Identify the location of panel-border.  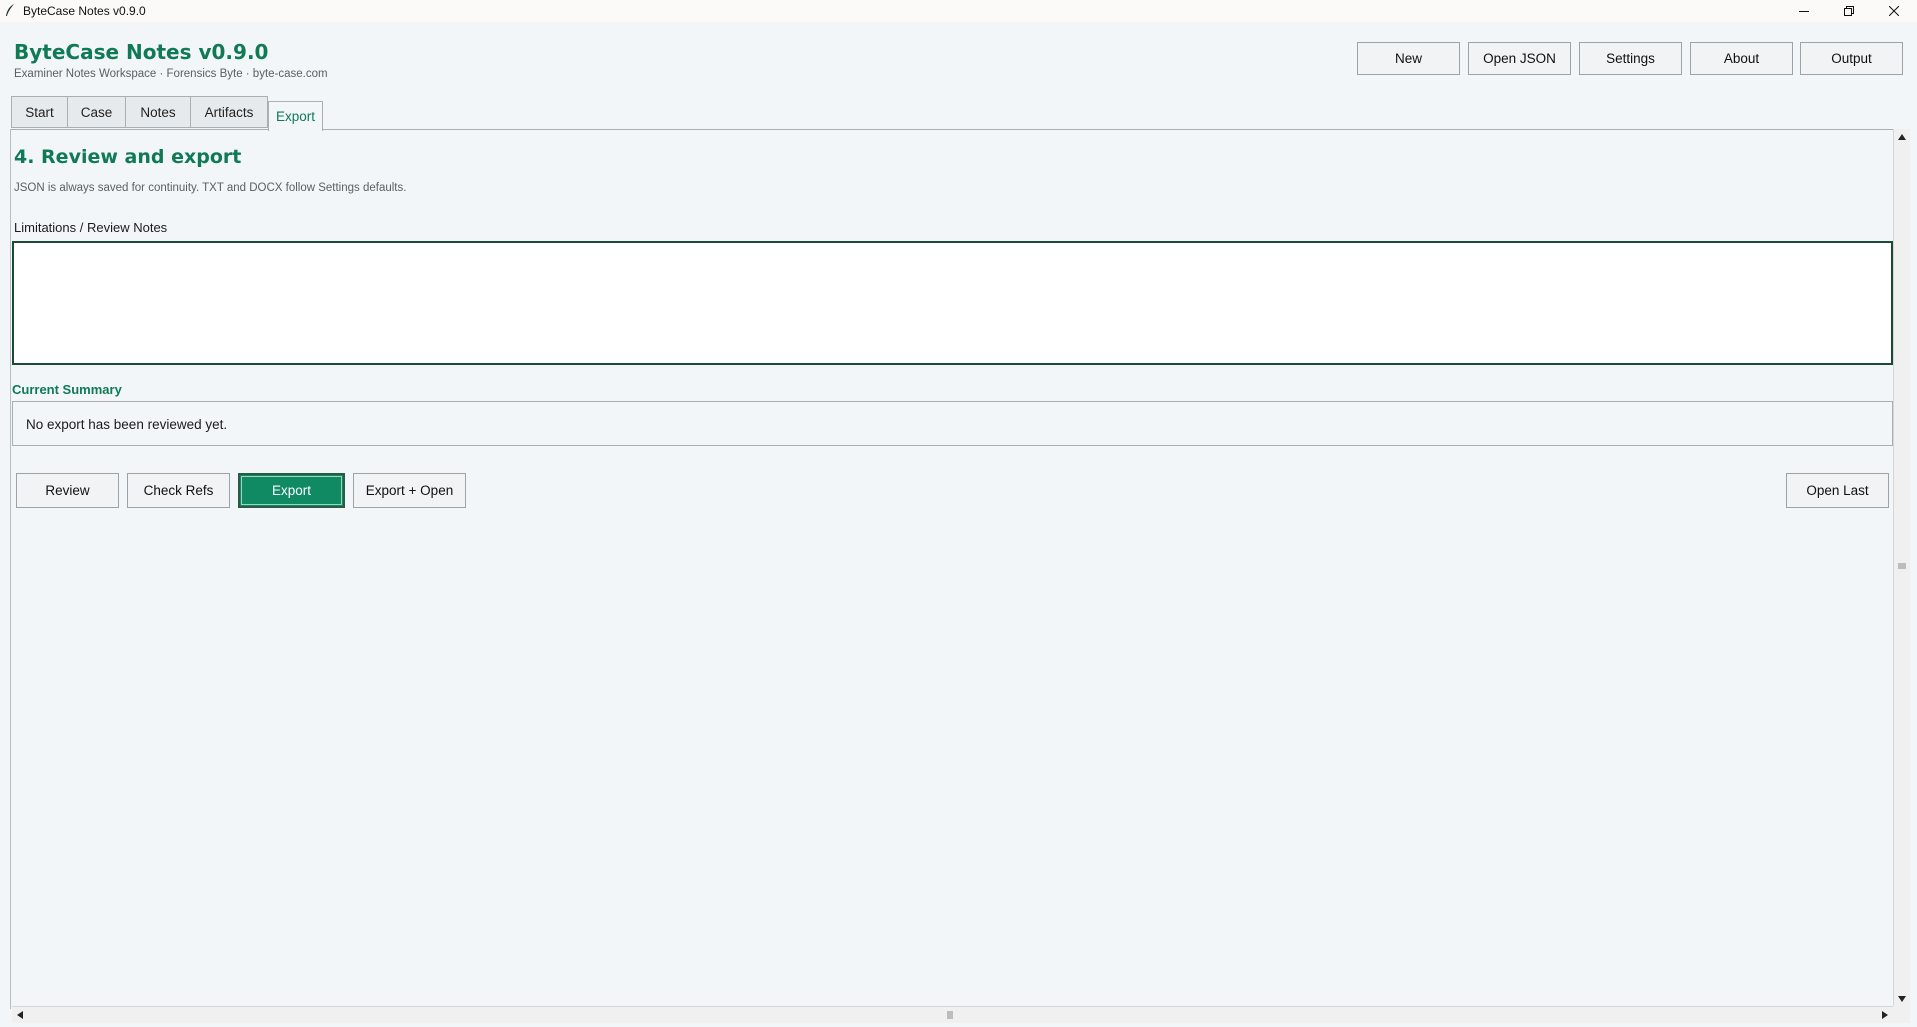
(10, 569).